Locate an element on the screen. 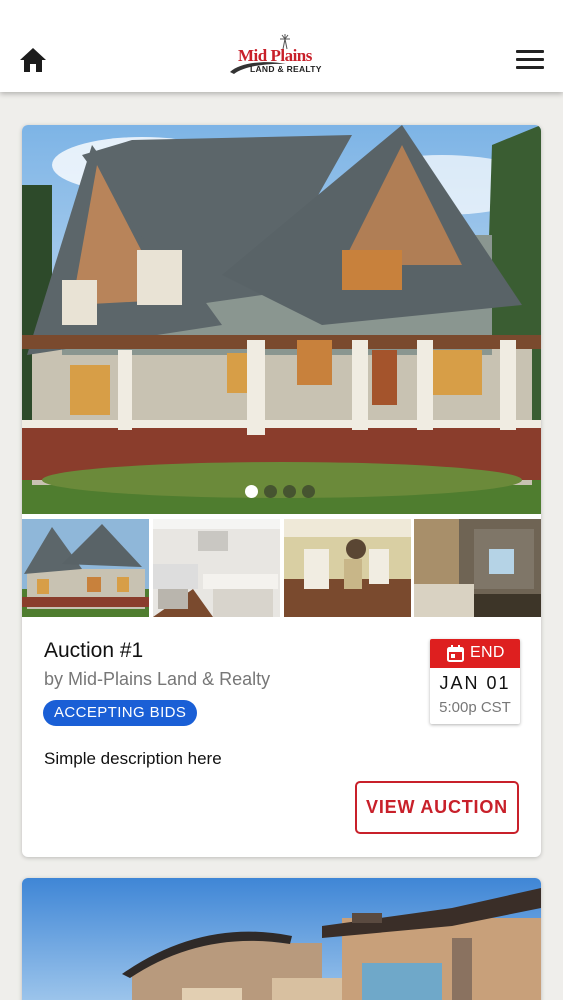  thumbnail-dining-room is located at coordinates (347, 568).